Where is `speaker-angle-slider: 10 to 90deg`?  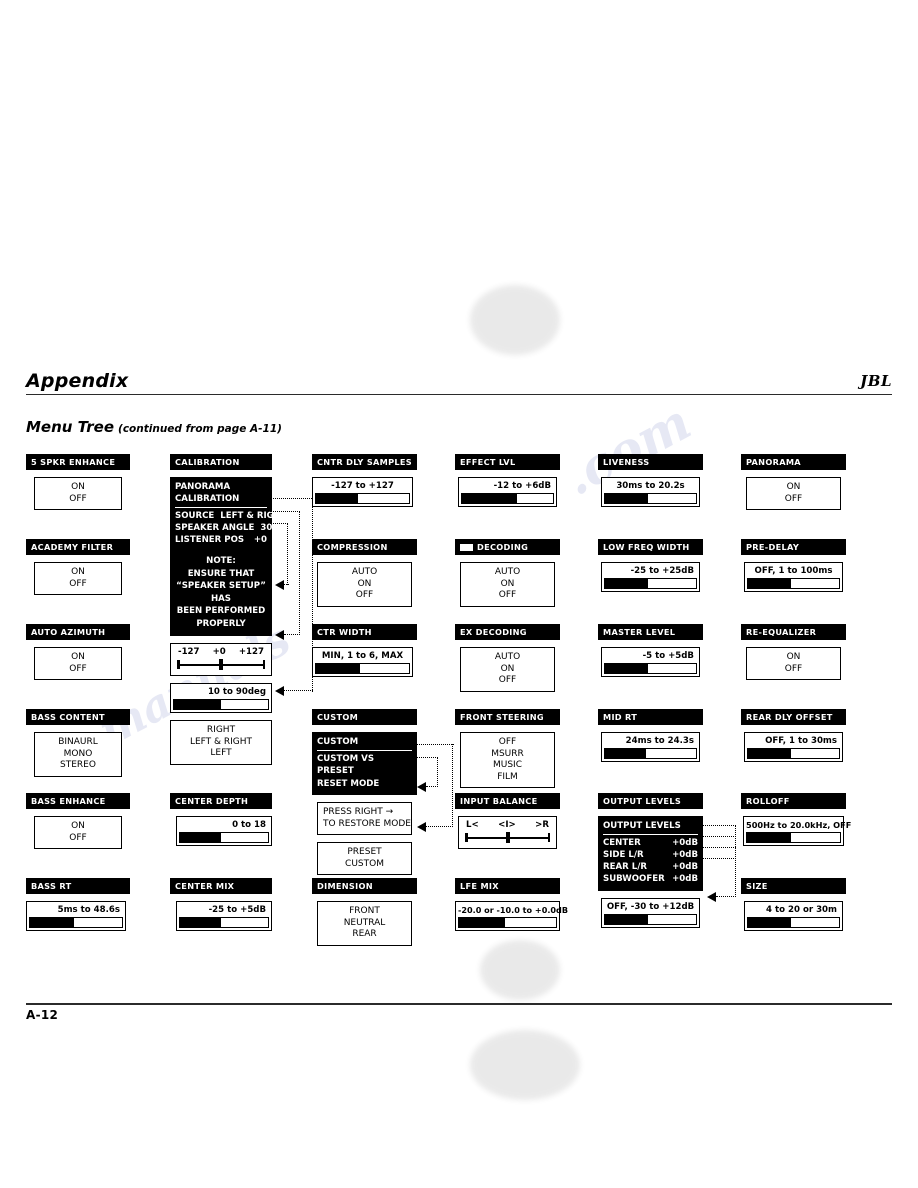
speaker-angle-slider: 10 to 90deg is located at coordinates (221, 698).